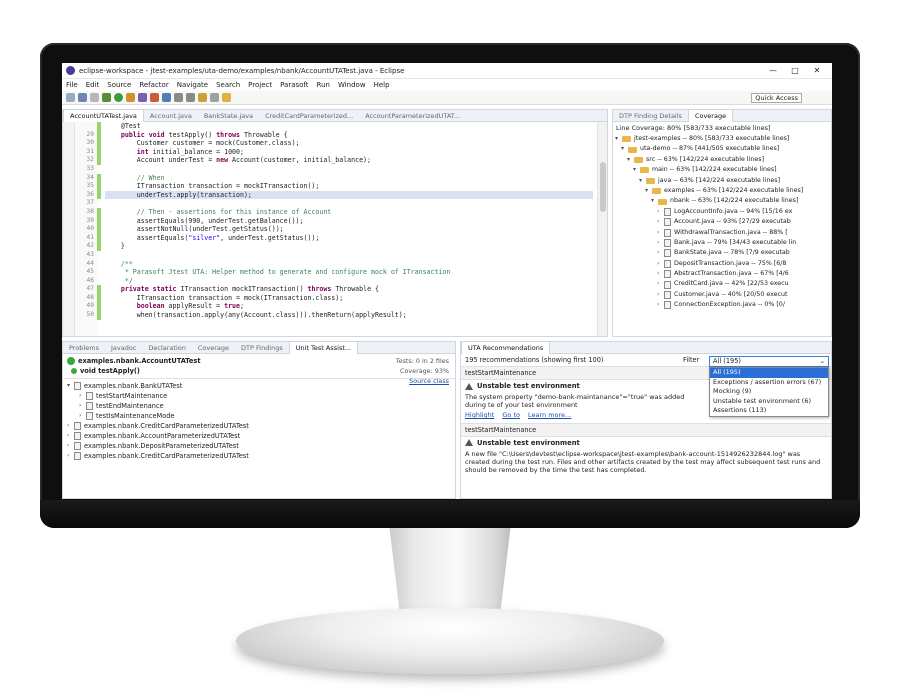 Image resolution: width=900 pixels, height=700 pixels. I want to click on tab-coverage: Coverage, so click(710, 116).